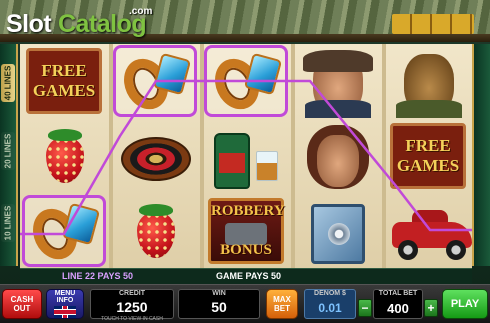  I want to click on left-line-indicator: 40 LINES 20 LINES 10 LINES, so click(9, 155).